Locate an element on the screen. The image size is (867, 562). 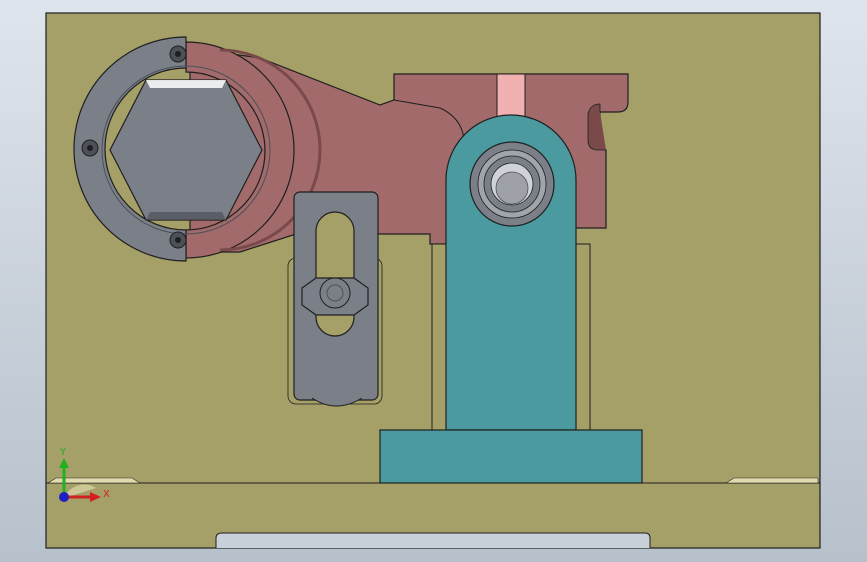
z-axis-dot-icon is located at coordinates (64, 497).